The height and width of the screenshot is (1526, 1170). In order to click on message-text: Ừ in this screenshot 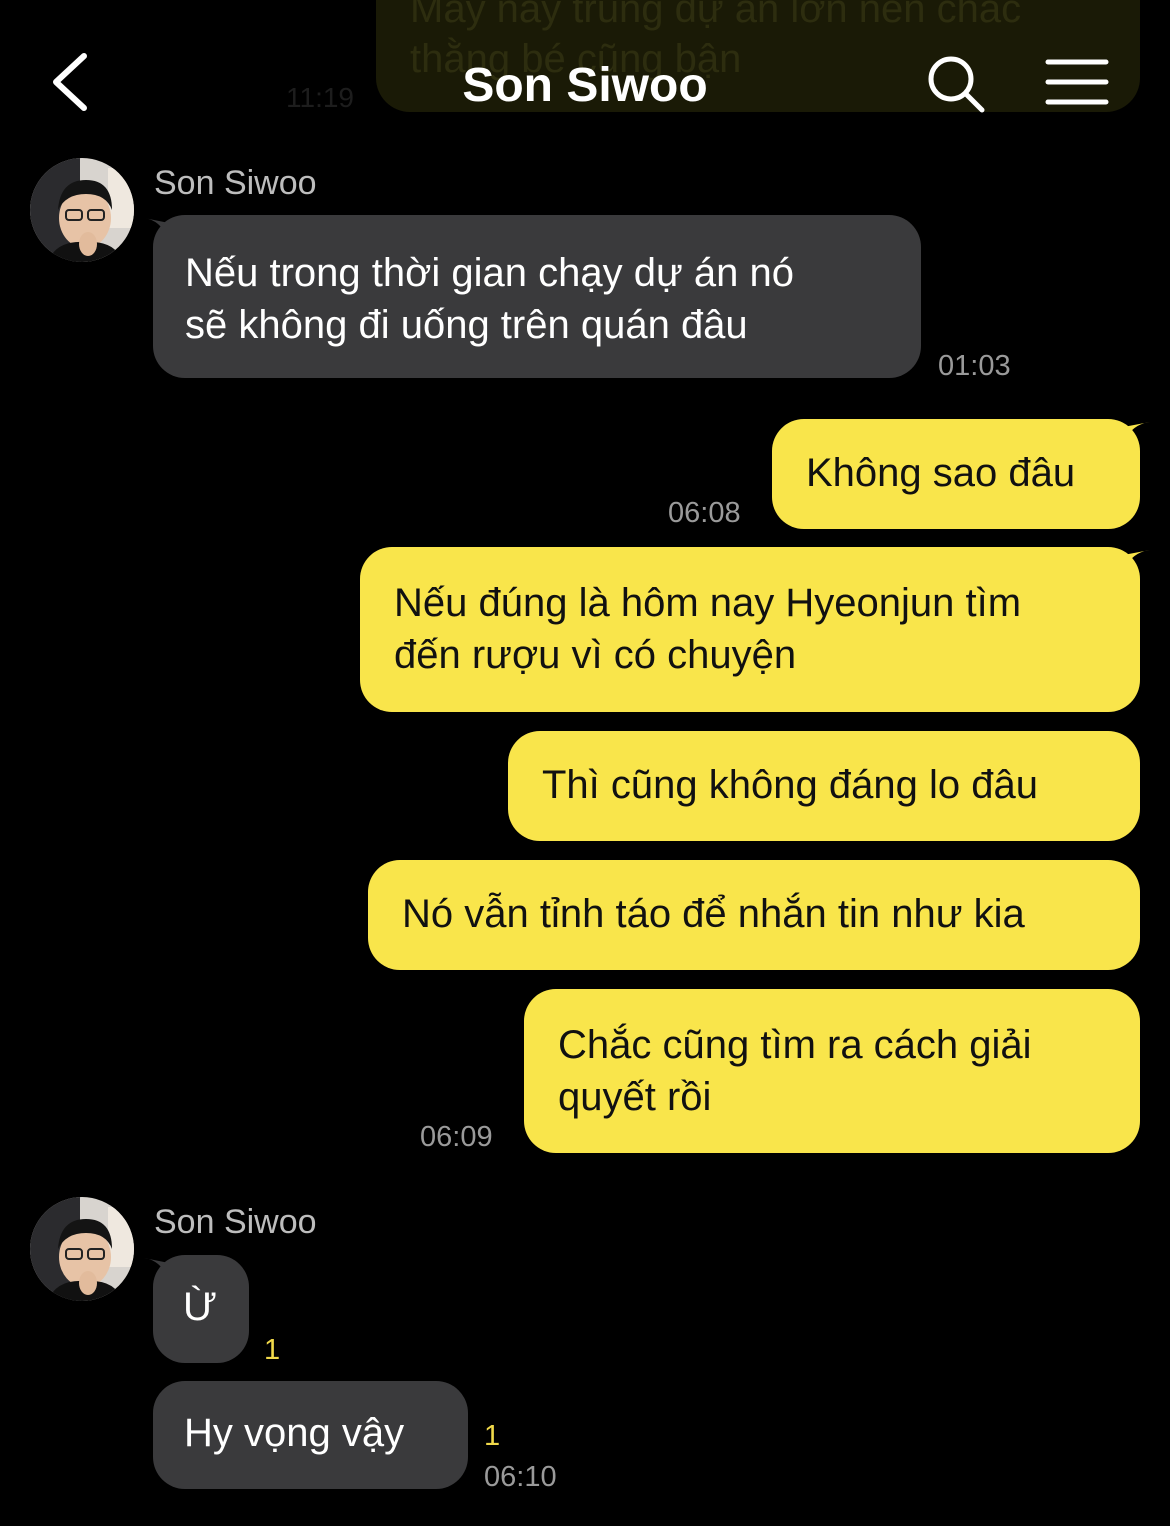, I will do `click(200, 1307)`.